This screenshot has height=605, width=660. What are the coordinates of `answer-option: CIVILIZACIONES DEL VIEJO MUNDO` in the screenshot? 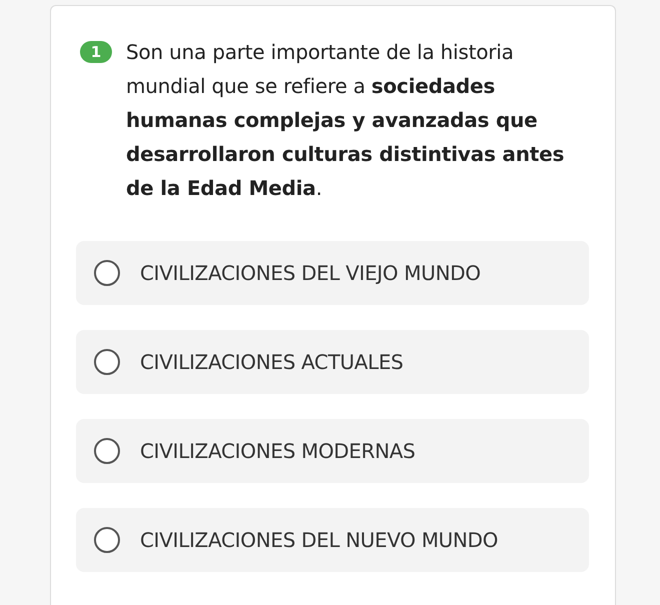 It's located at (332, 273).